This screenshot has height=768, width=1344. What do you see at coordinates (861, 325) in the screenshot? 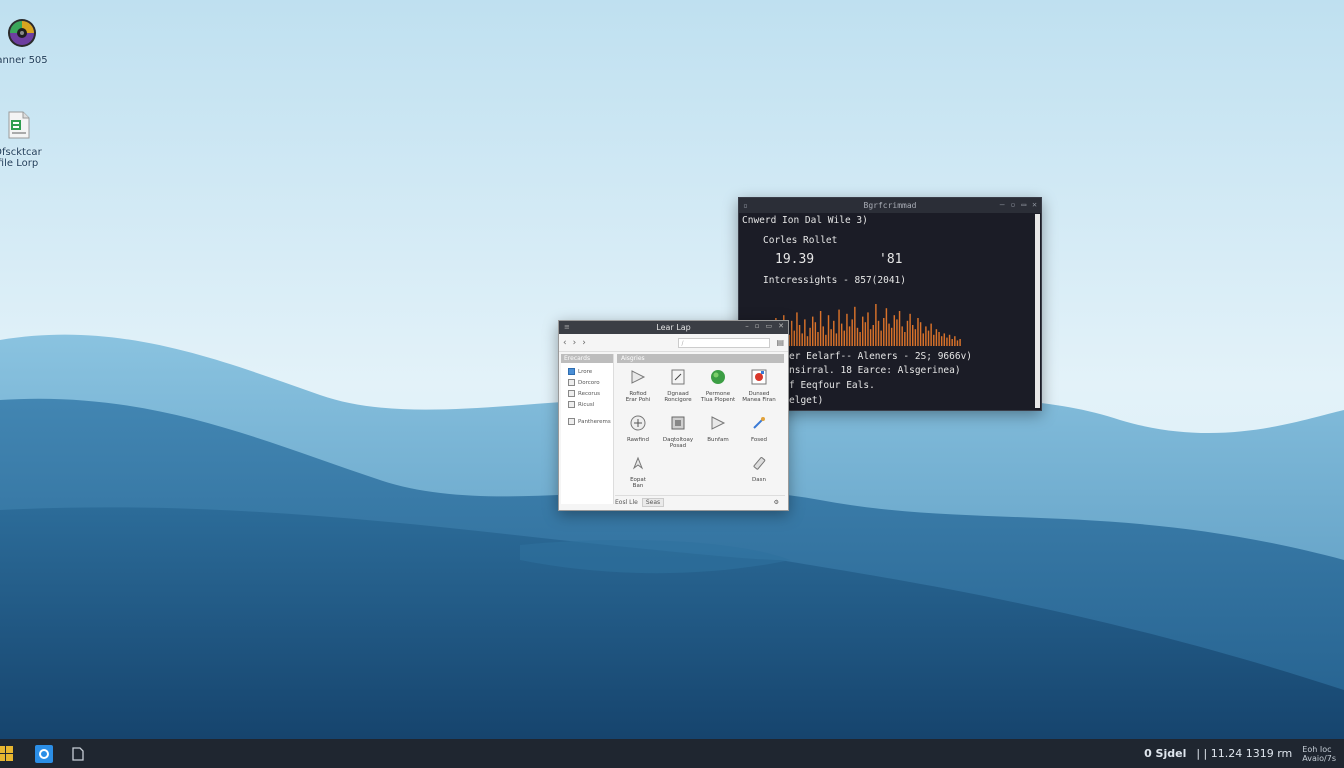
I see `terminal-bar-graph` at bounding box center [861, 325].